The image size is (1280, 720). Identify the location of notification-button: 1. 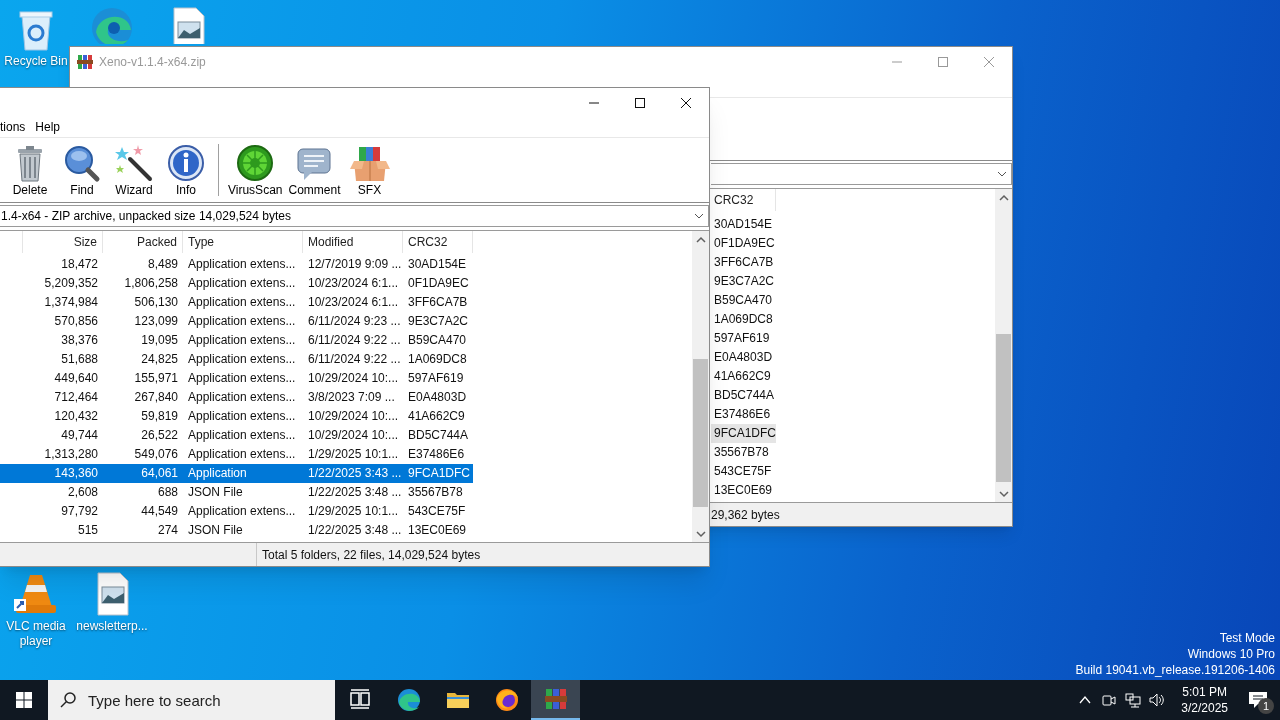
(1258, 700).